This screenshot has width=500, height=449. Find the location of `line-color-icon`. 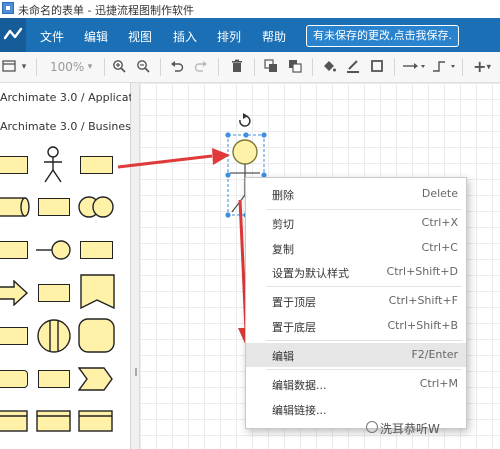

line-color-icon is located at coordinates (353, 67).